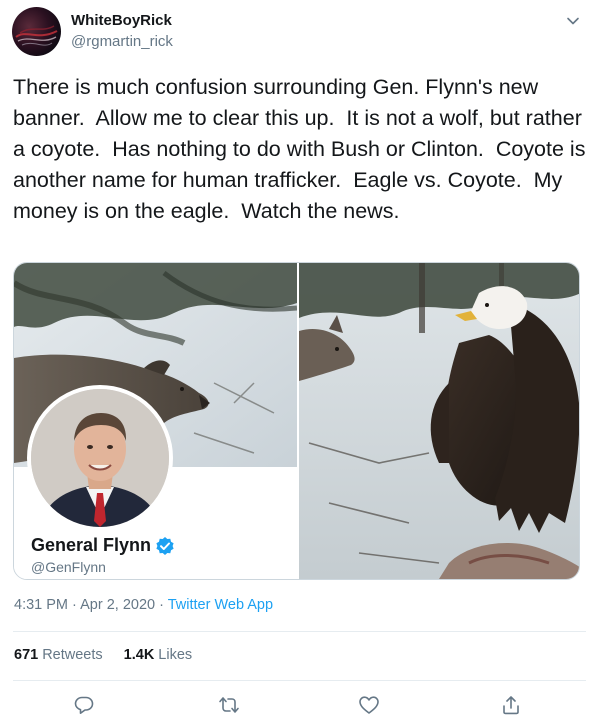 Image resolution: width=599 pixels, height=726 pixels. Describe the element at coordinates (573, 21) in the screenshot. I see `chevron-down-icon` at that location.